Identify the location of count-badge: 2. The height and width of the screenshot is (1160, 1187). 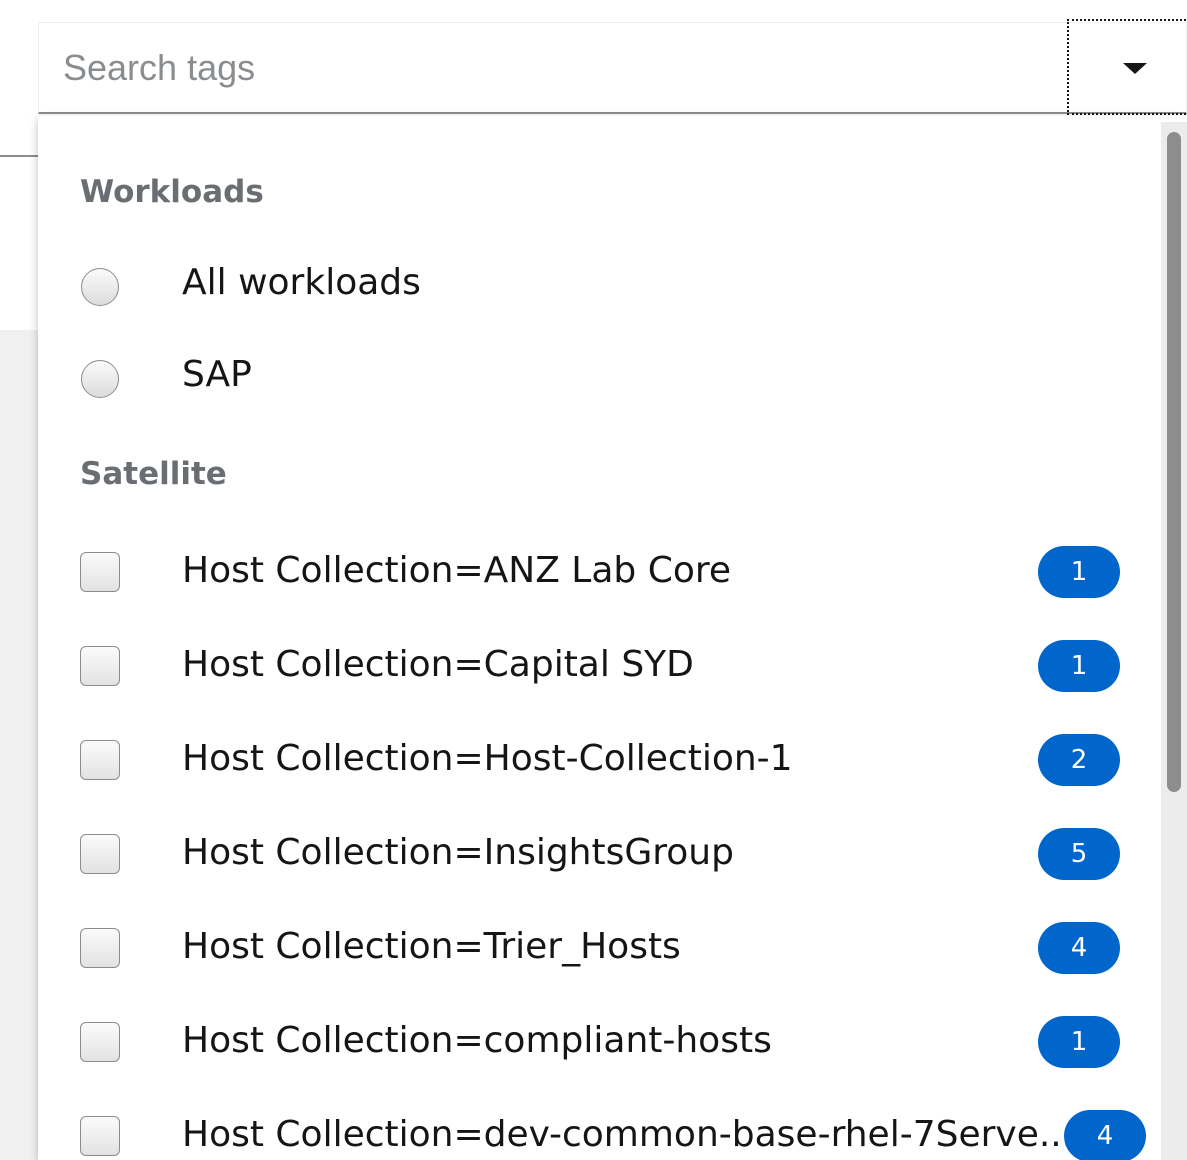
(1079, 760).